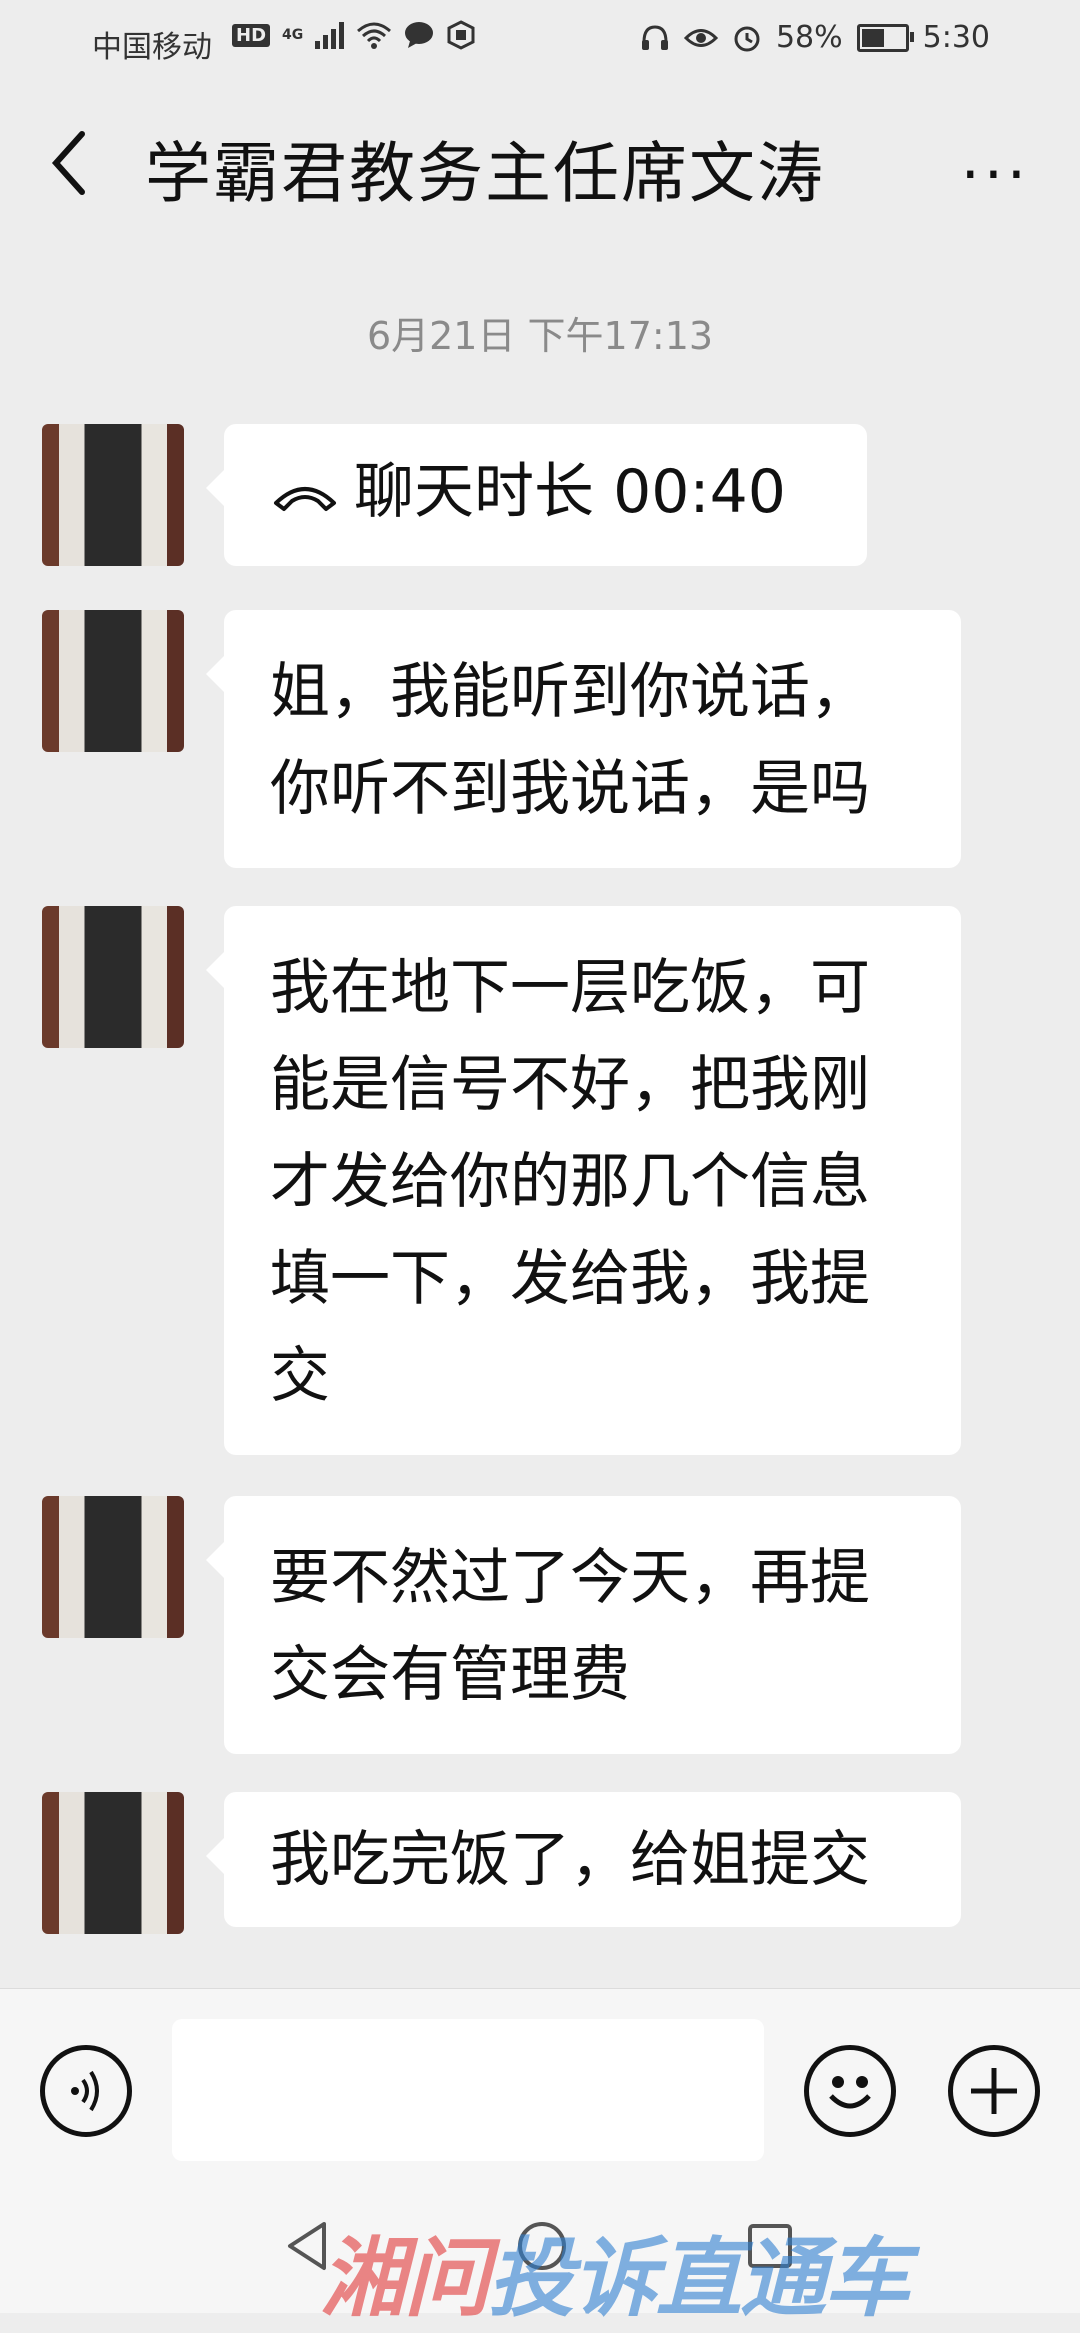 The height and width of the screenshot is (2333, 1080). I want to click on signal-icon, so click(330, 35).